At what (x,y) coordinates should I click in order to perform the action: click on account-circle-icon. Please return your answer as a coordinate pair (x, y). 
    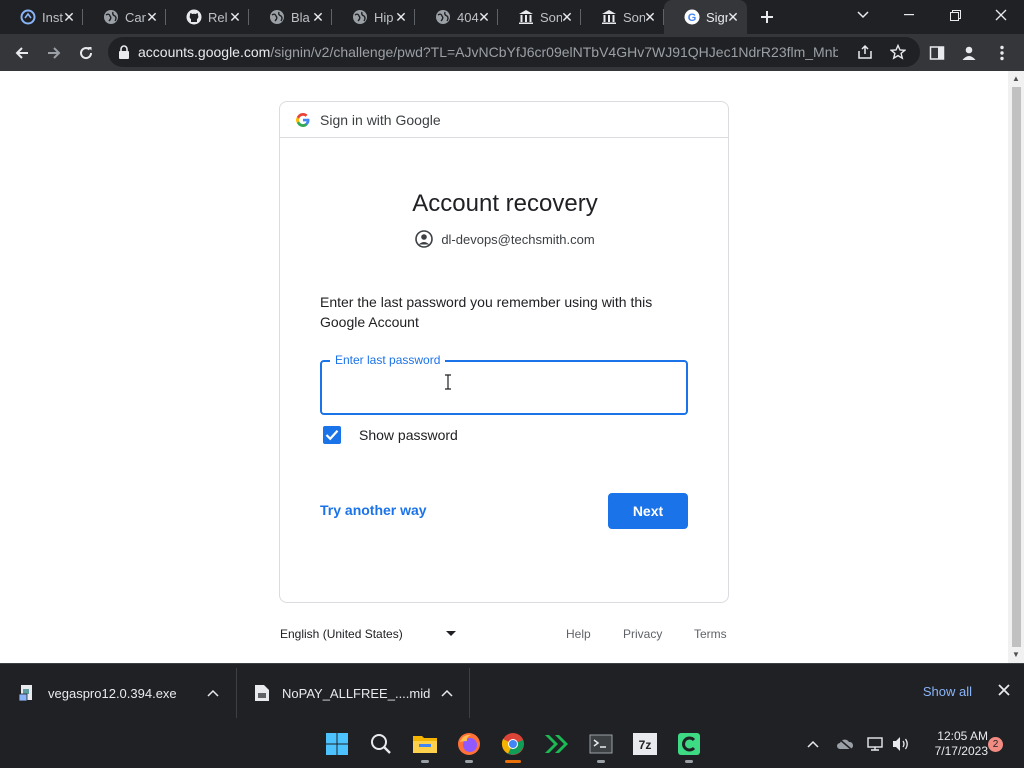
    Looking at the image, I should click on (424, 239).